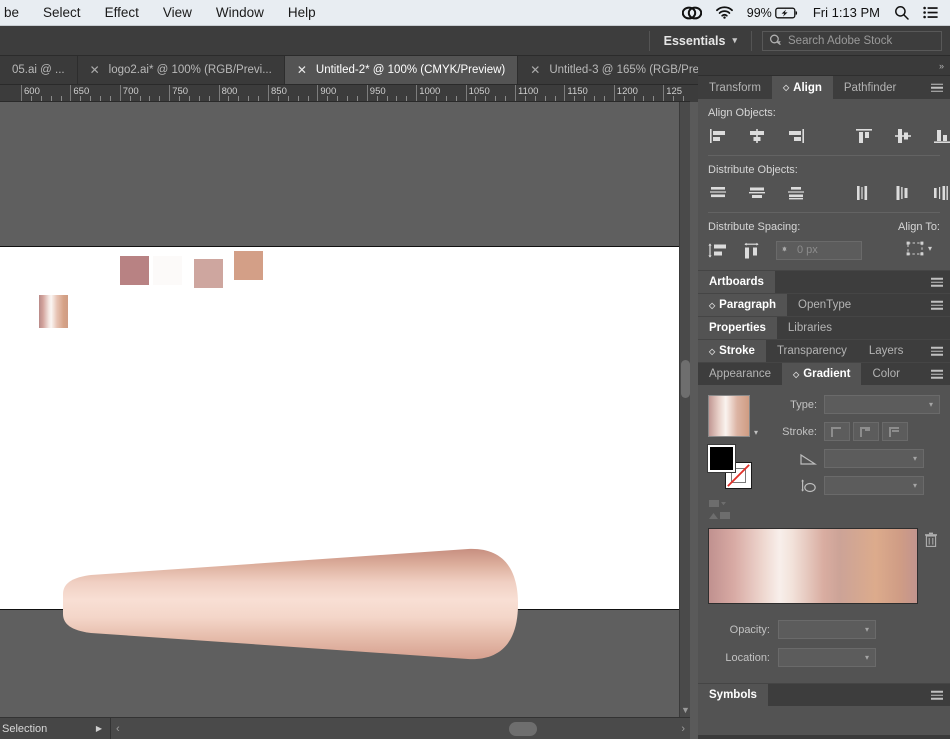 This screenshot has width=950, height=739. I want to click on tab-opentype: OpenType, so click(825, 305).